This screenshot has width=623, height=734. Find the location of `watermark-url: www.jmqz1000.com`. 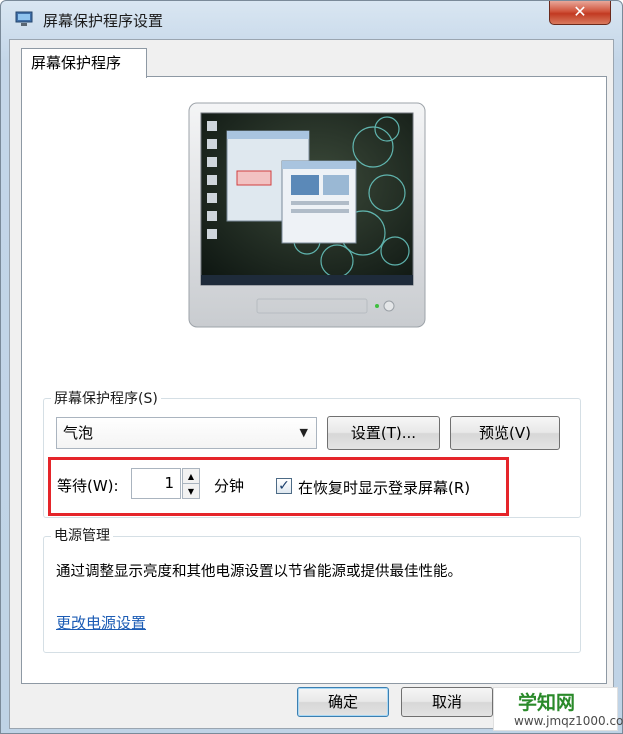

watermark-url: www.jmqz1000.com is located at coordinates (568, 721).